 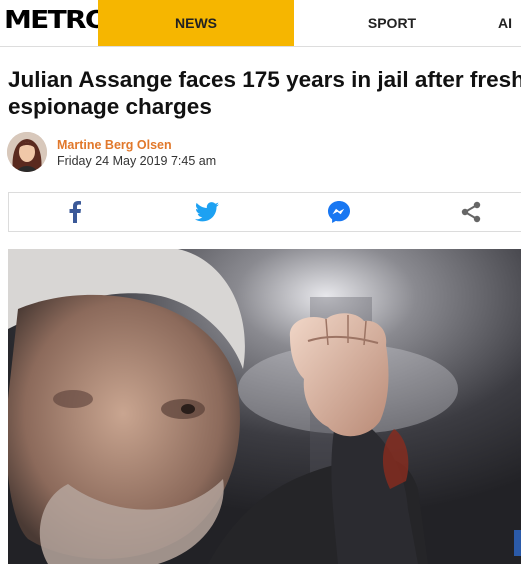 I want to click on twitter-share-button, so click(x=207, y=212).